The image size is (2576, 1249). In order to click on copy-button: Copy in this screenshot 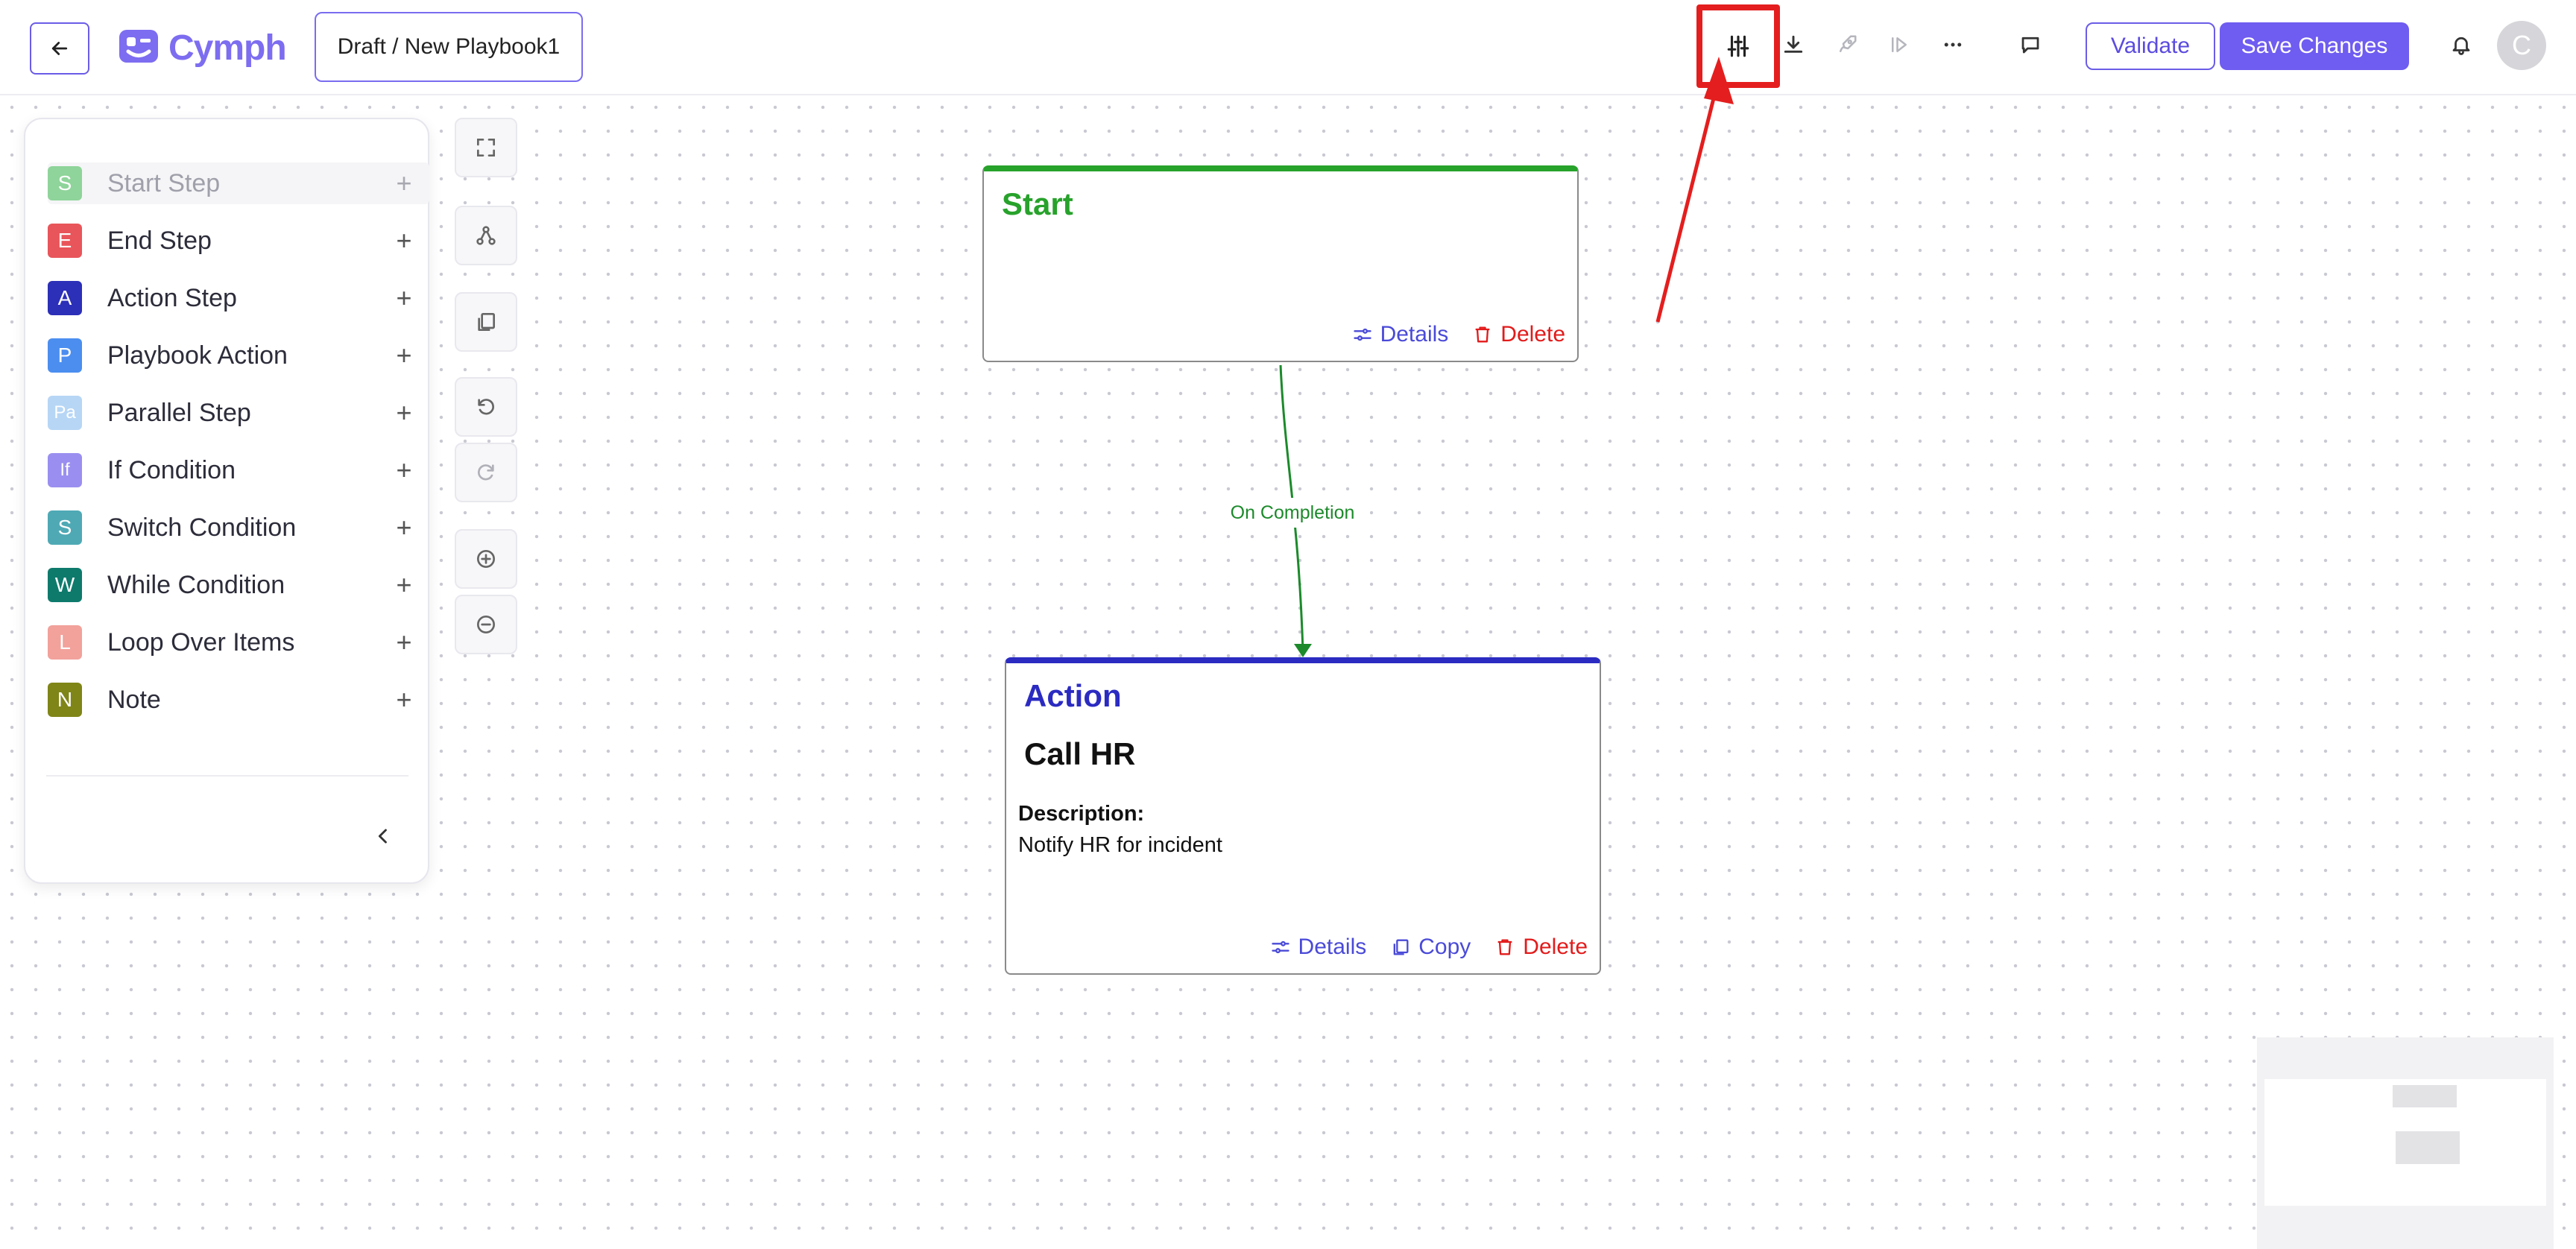, I will do `click(1430, 948)`.